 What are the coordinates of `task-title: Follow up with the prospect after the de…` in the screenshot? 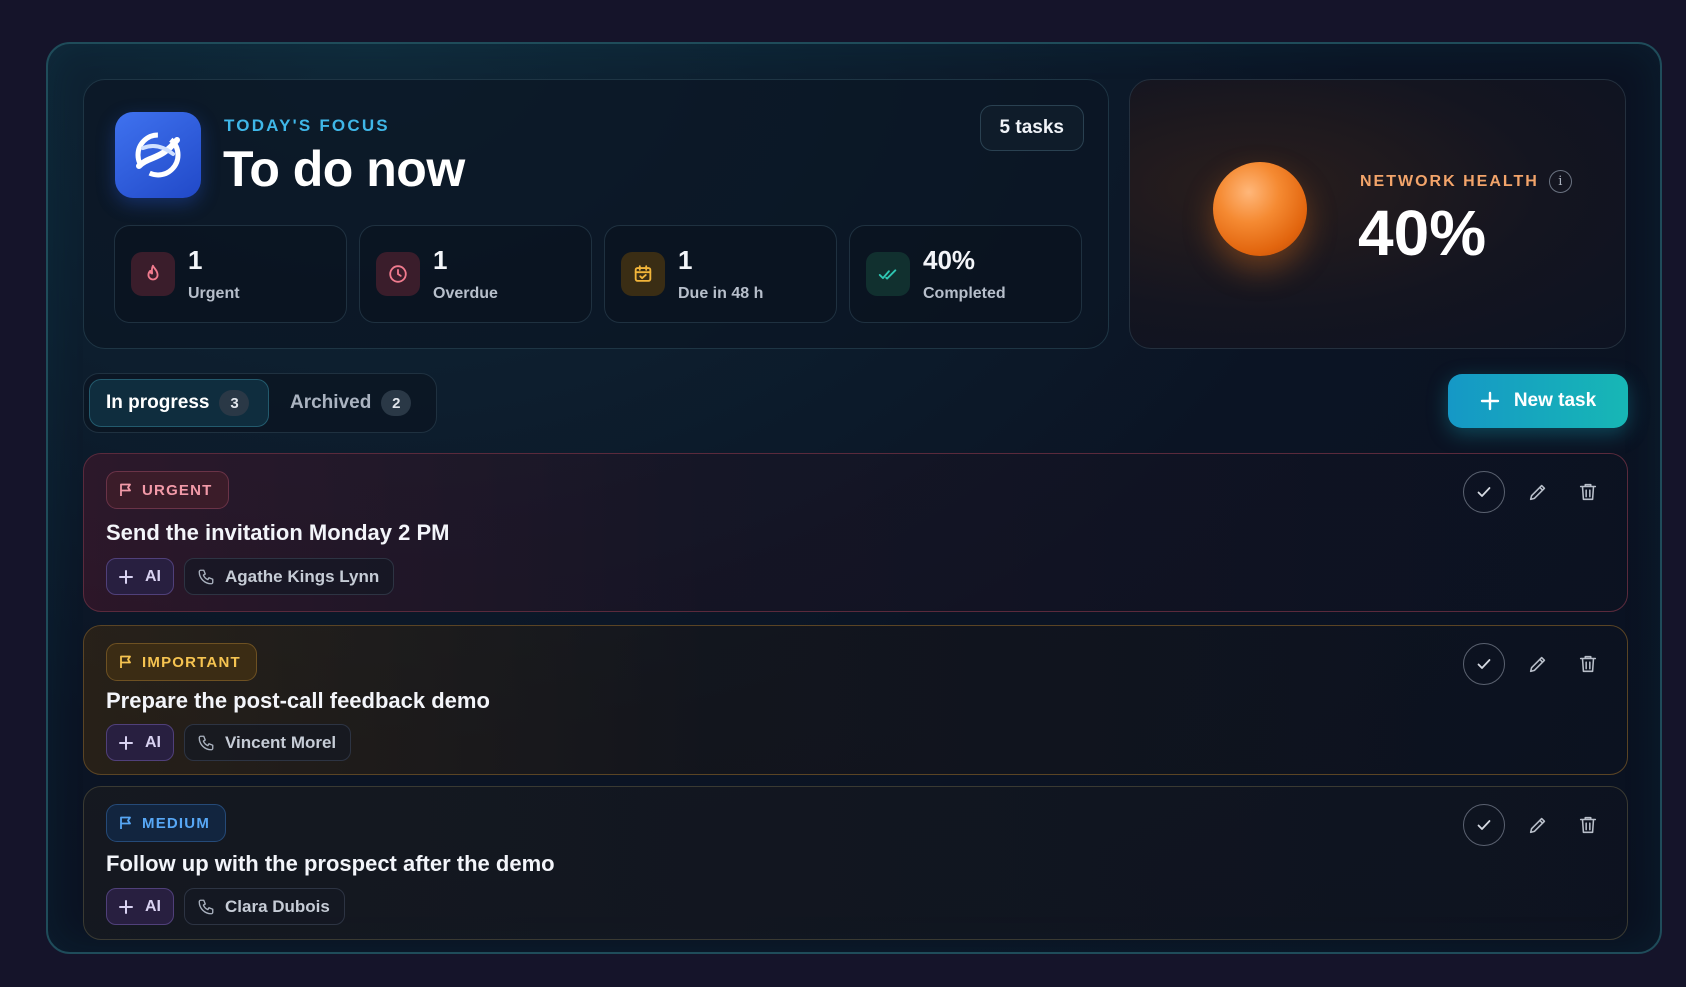 It's located at (330, 863).